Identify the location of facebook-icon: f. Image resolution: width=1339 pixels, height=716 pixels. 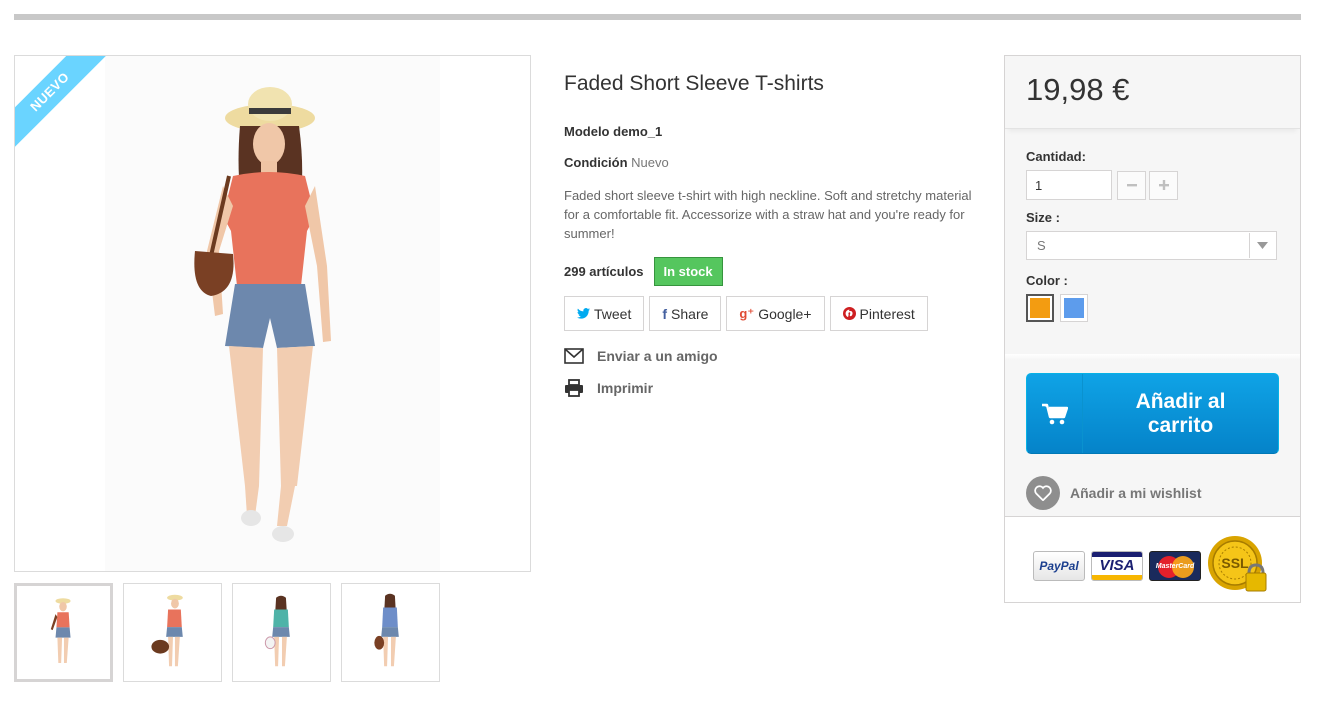
(665, 313).